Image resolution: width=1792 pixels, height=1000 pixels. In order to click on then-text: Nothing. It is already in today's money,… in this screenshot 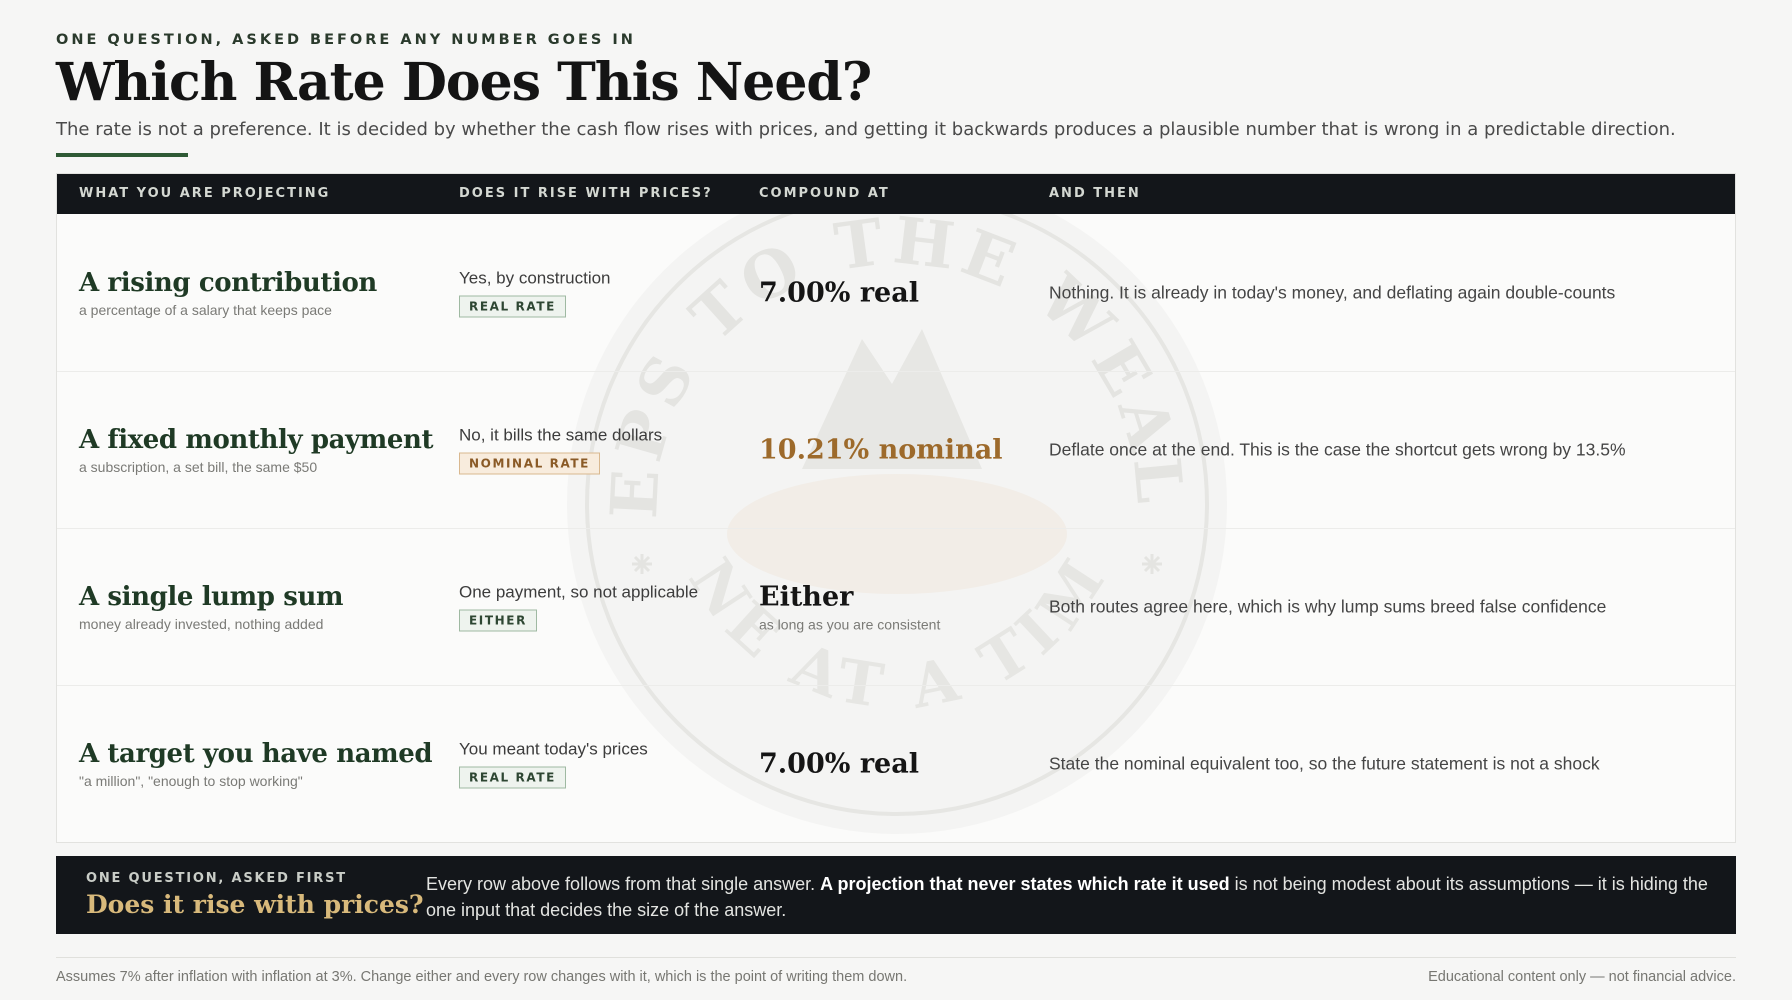, I will do `click(1332, 292)`.